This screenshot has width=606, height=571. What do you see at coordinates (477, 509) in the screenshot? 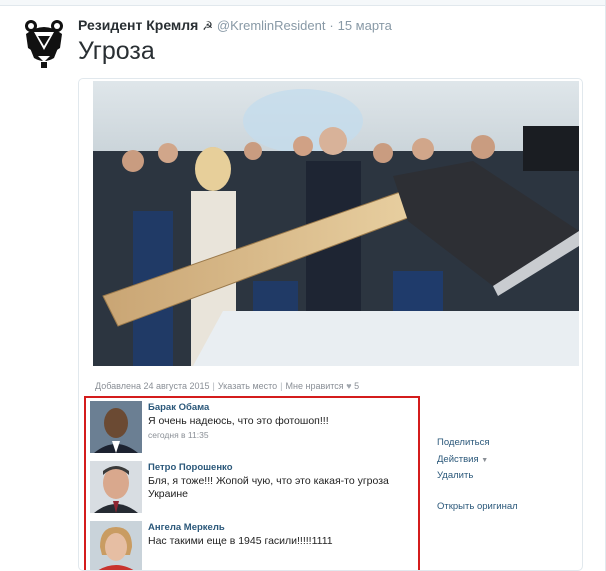
I see `open-original-link: Открыть оригинал` at bounding box center [477, 509].